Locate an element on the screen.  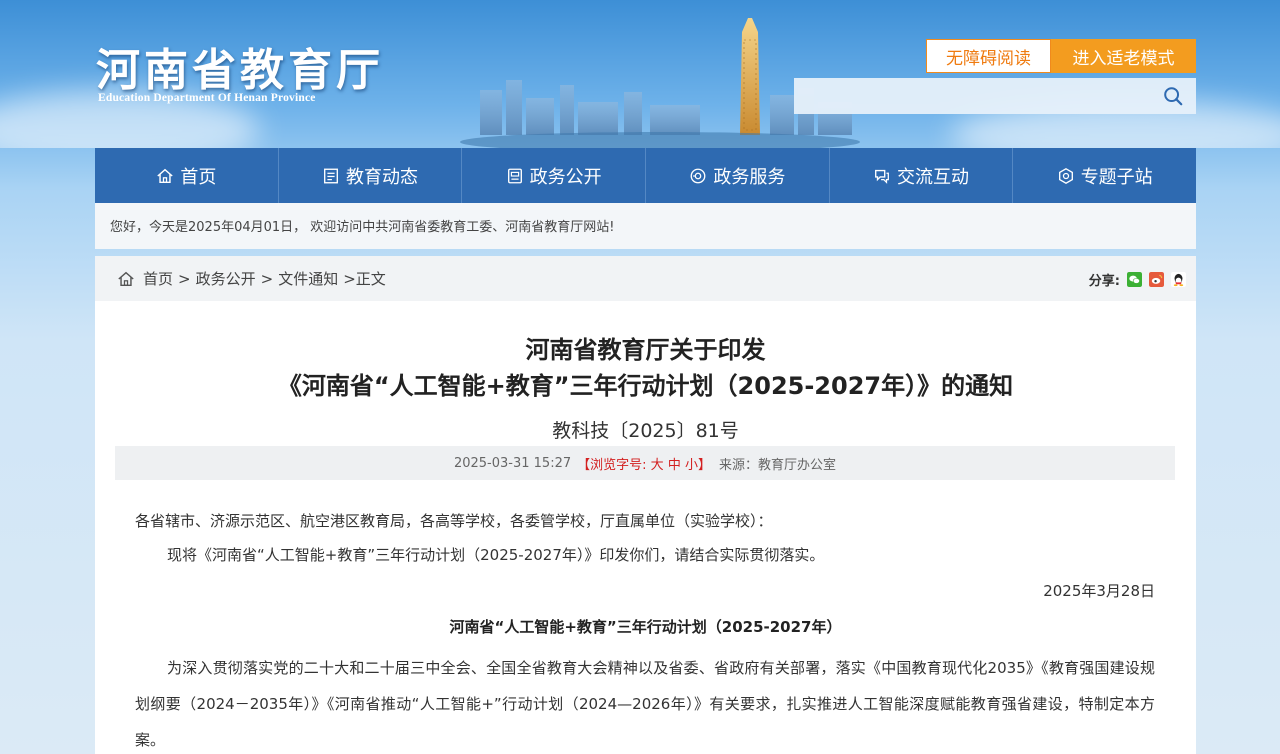
nav-item-government-services: 政务服务 is located at coordinates (738, 175).